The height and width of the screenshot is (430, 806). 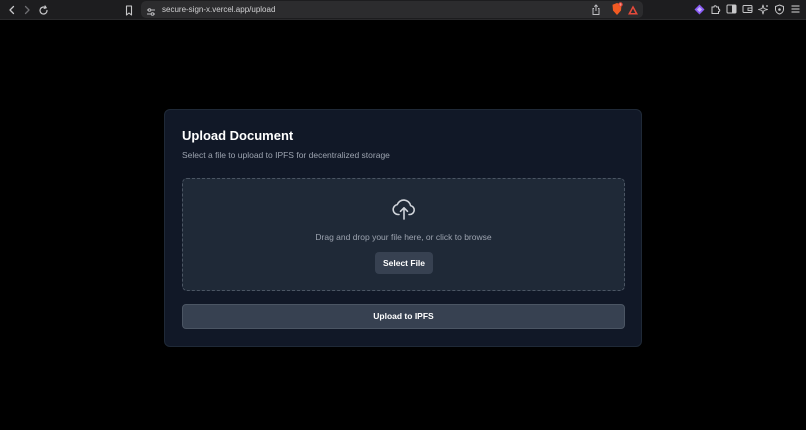 What do you see at coordinates (617, 9) in the screenshot?
I see `brave-shields-icon: 9` at bounding box center [617, 9].